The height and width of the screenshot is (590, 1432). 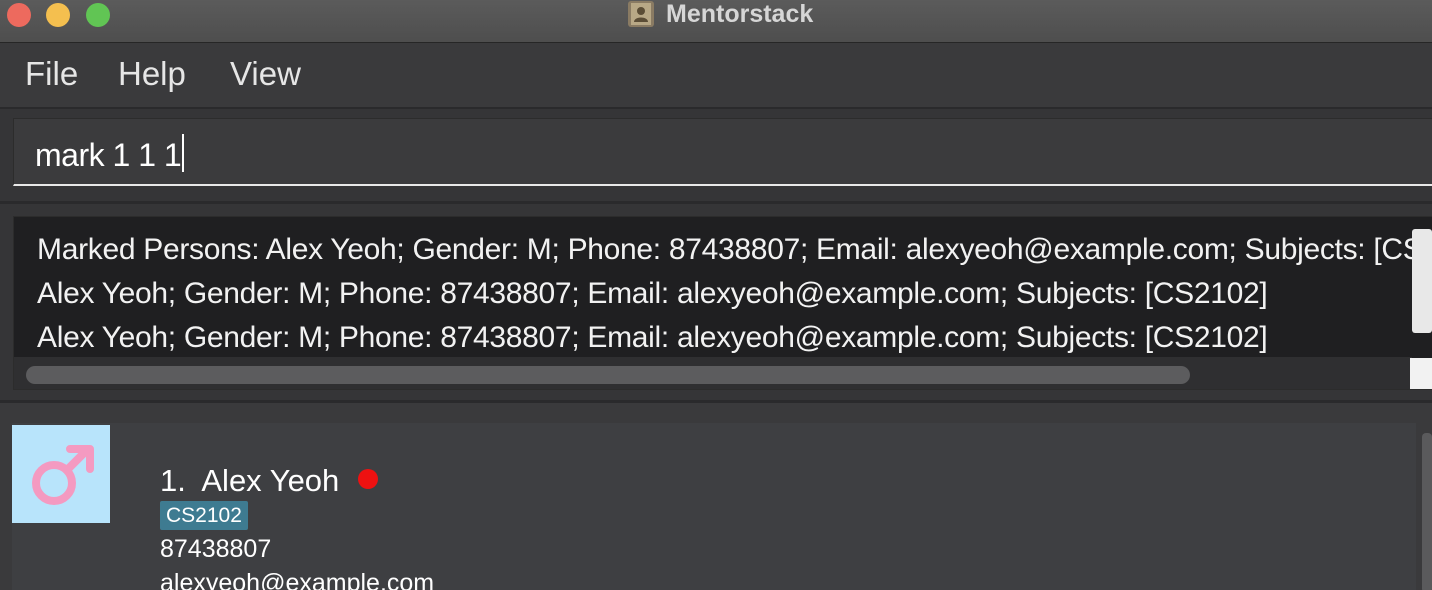 I want to click on vertical-scroll-thumb, so click(x=1422, y=281).